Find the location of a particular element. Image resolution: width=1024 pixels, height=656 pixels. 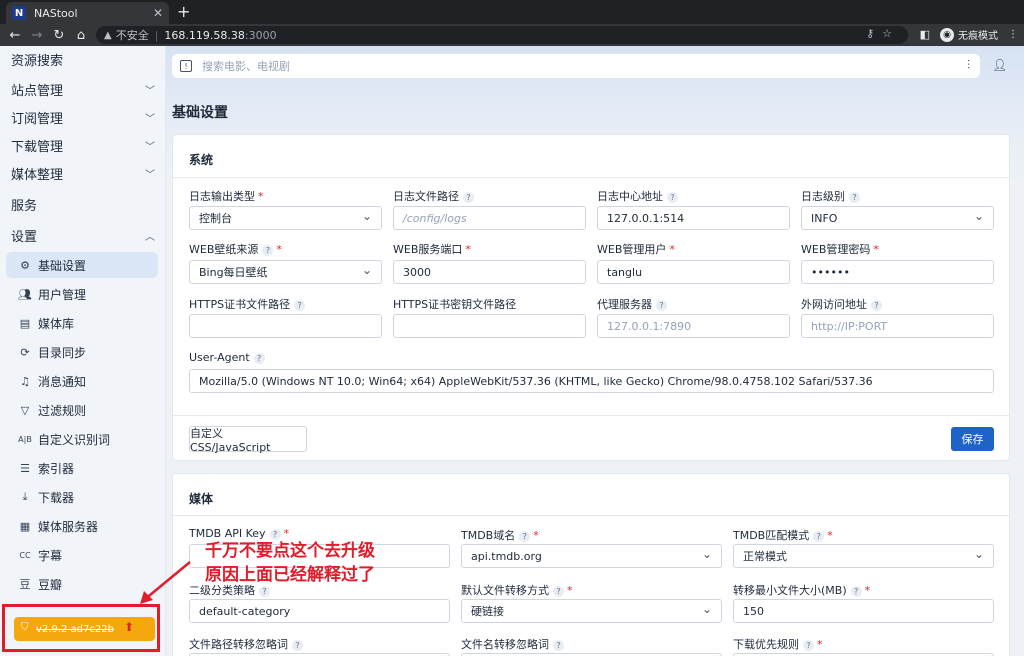

tmdb-match-label: TMDB匹配模式? * is located at coordinates (783, 535).